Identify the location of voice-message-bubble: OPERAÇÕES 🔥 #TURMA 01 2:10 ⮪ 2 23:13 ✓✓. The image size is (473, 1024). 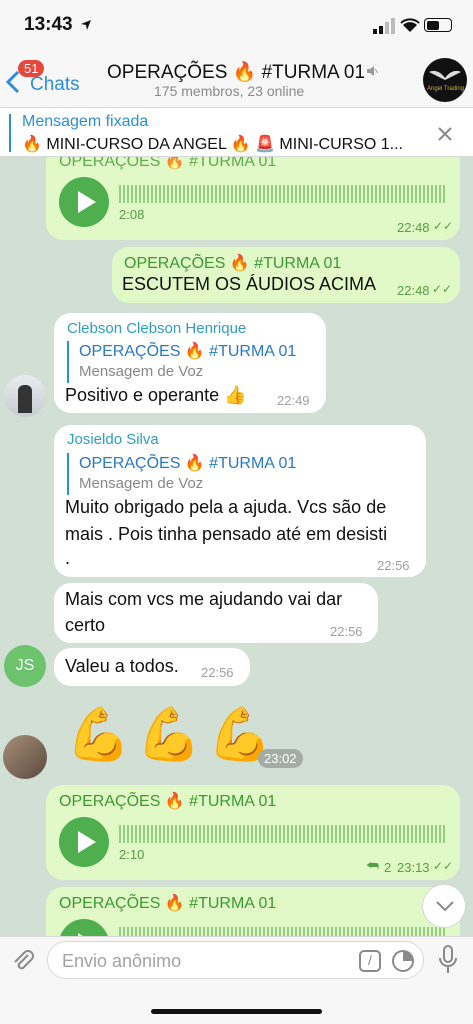
(253, 832).